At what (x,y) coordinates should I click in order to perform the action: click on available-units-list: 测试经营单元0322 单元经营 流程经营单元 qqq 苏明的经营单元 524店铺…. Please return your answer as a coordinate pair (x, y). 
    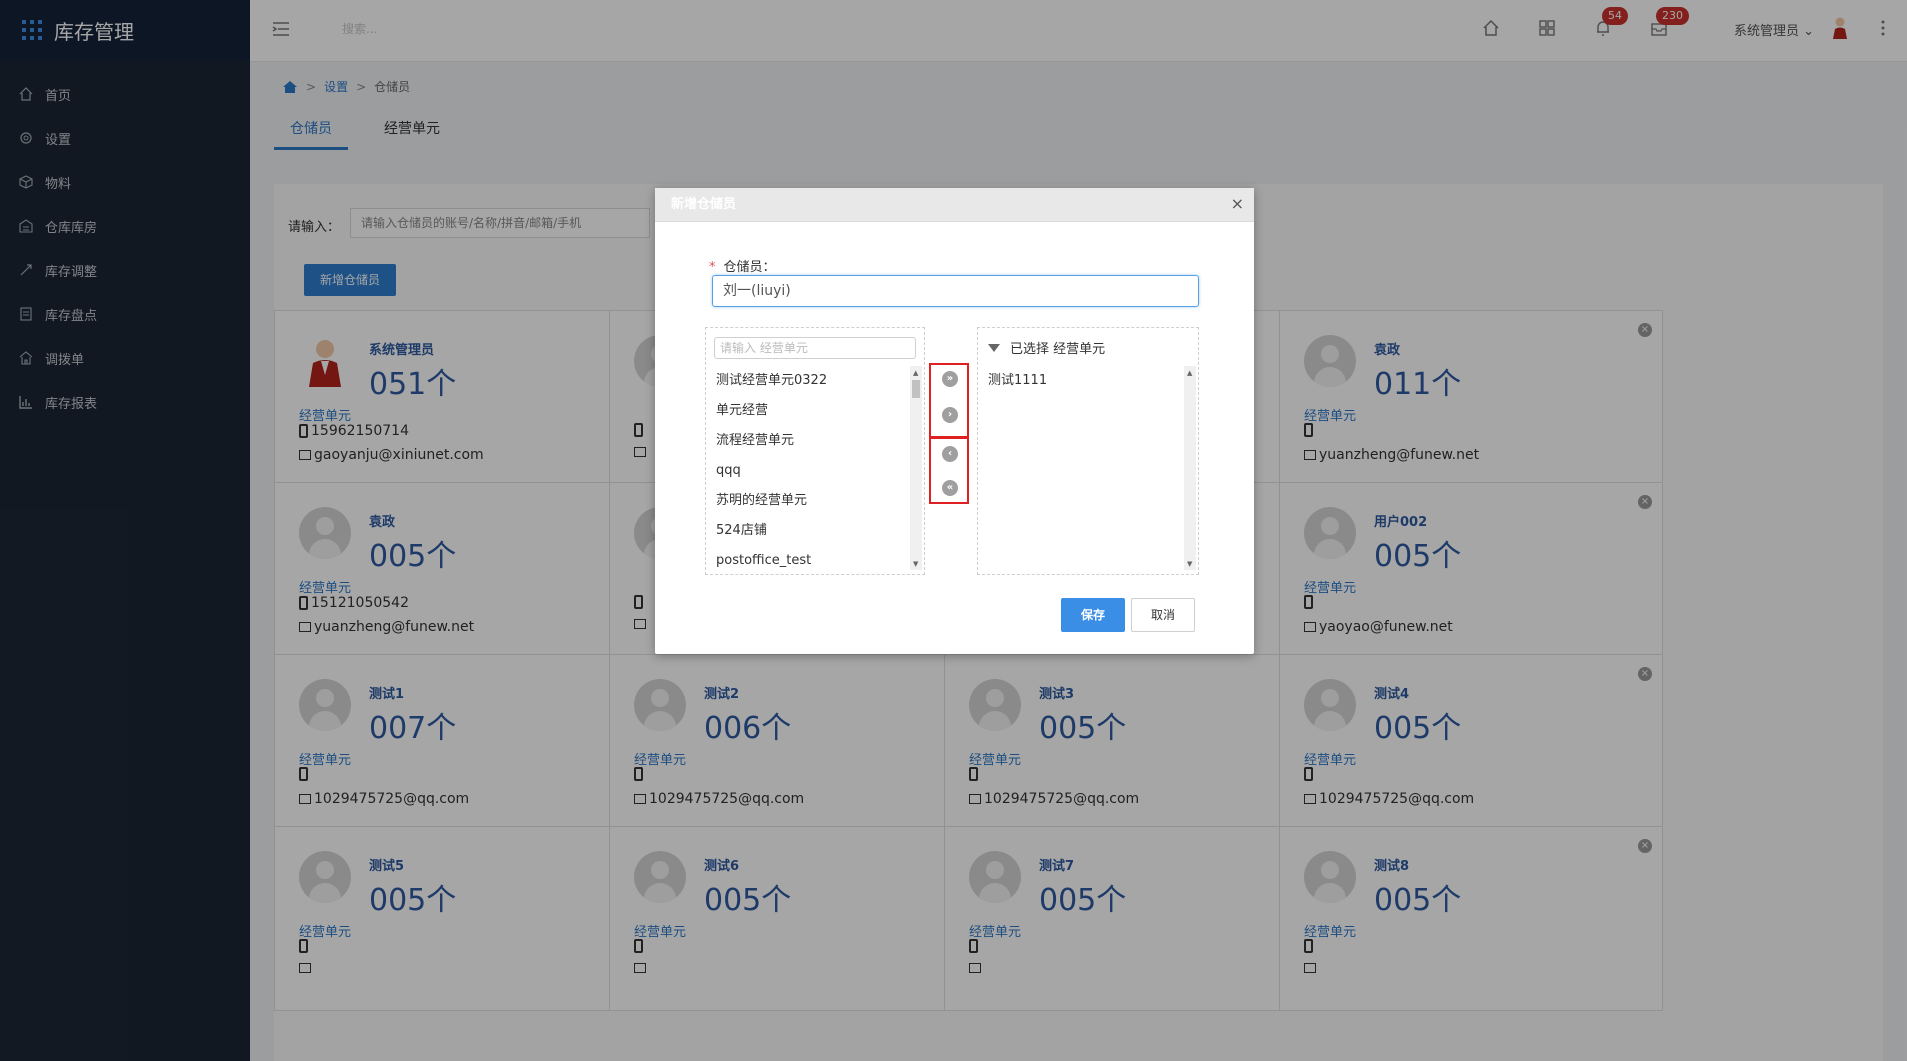
    Looking at the image, I should click on (811, 471).